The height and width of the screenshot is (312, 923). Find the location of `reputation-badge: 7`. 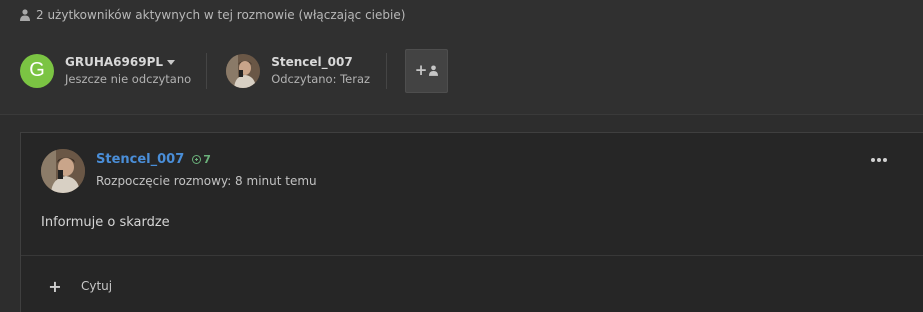

reputation-badge: 7 is located at coordinates (201, 159).